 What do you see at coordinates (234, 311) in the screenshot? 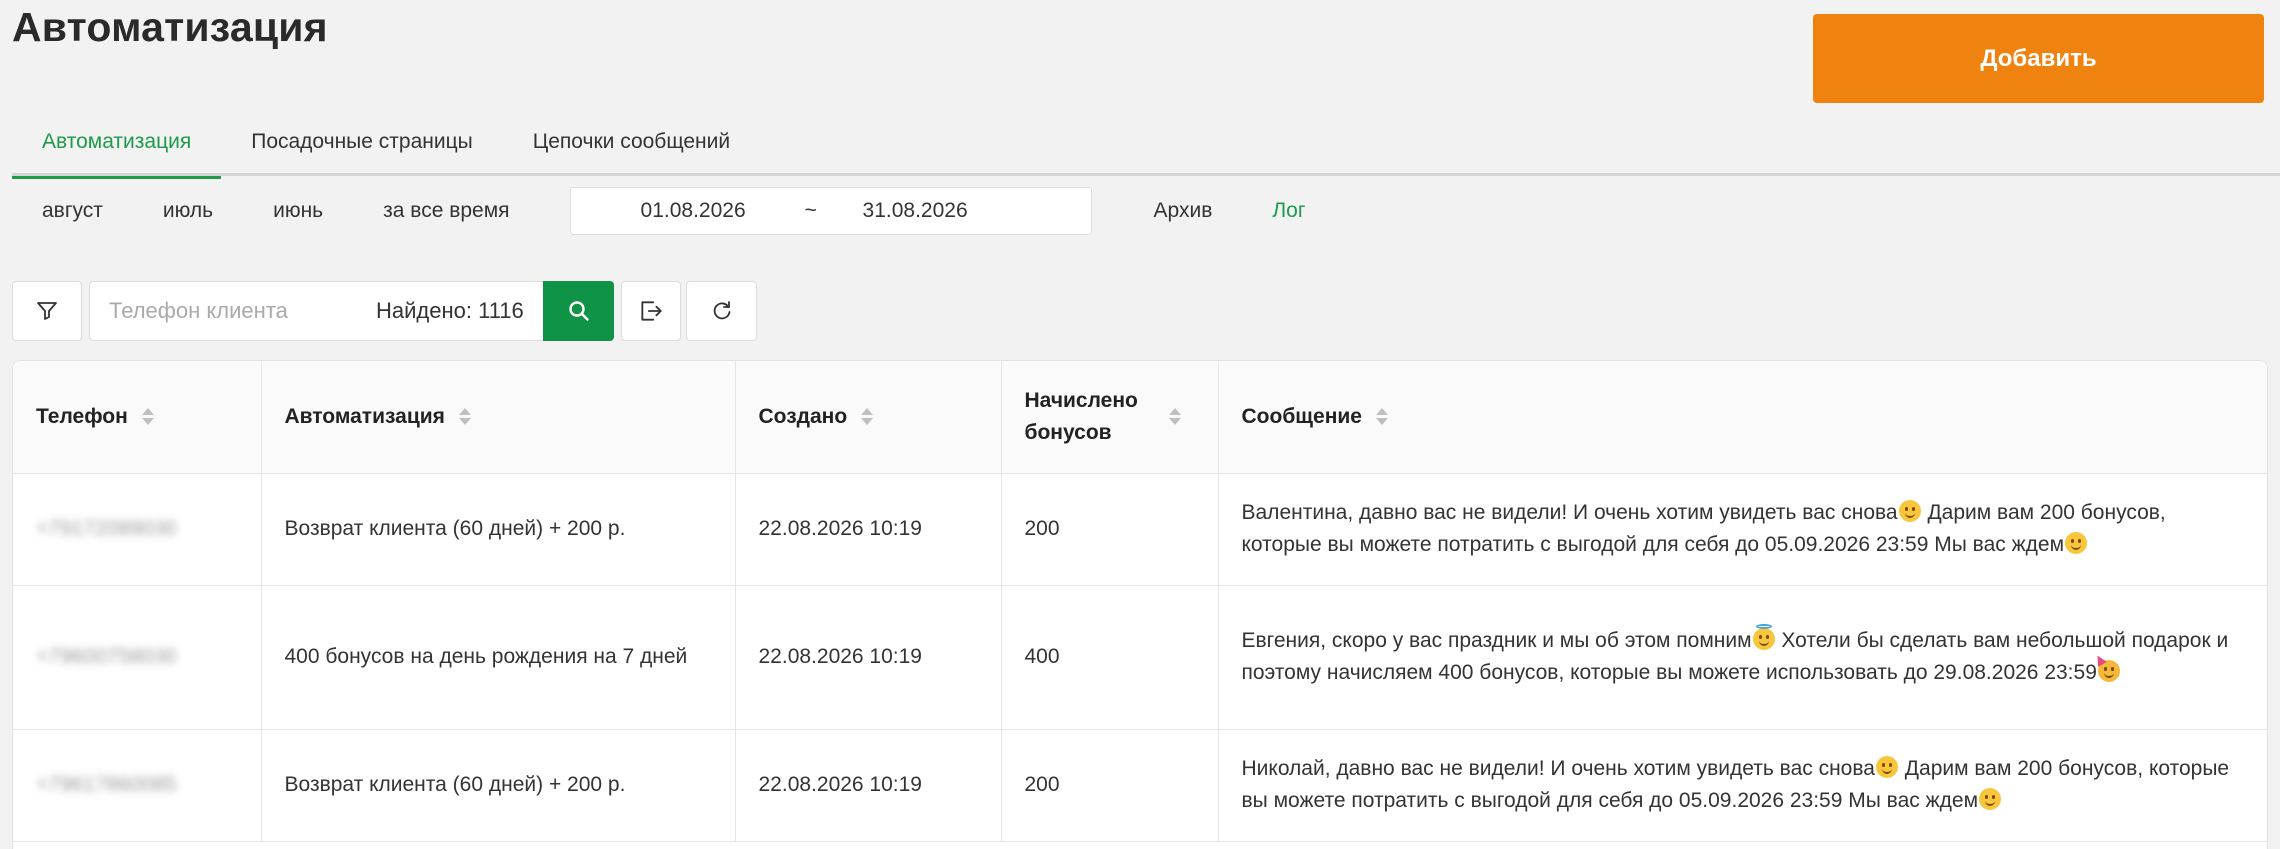
I see `phone-search-input` at bounding box center [234, 311].